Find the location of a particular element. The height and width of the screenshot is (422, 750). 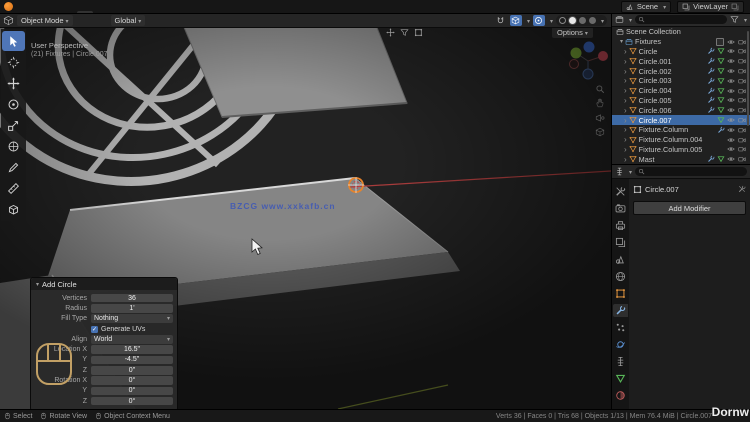

dropdown-field: Nothing is located at coordinates (132, 319).